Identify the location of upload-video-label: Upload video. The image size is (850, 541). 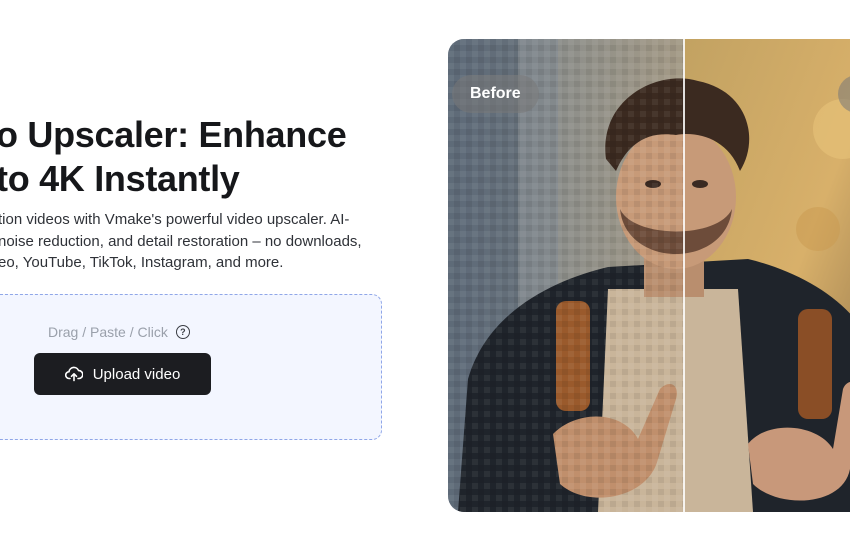
(136, 374).